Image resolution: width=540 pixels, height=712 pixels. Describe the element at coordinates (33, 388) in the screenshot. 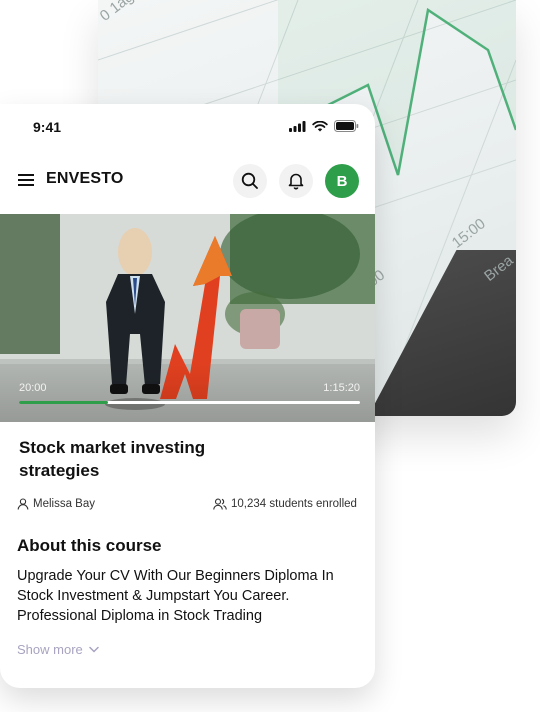

I see `video-current-time: 20:00` at that location.